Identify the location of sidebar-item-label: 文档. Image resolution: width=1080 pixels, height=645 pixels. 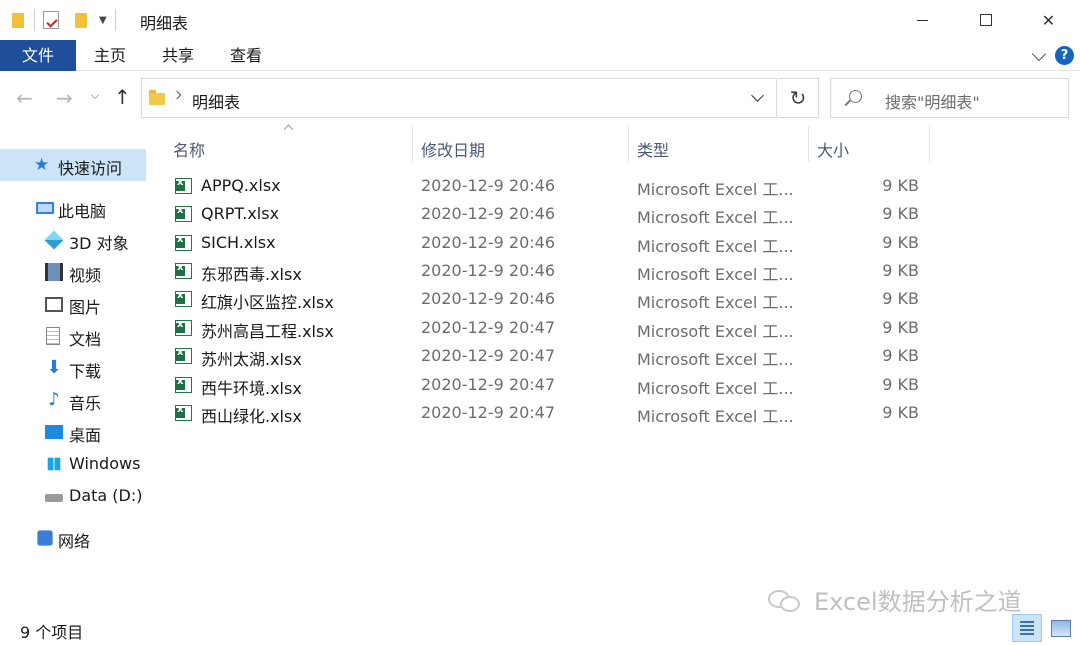
(85, 339).